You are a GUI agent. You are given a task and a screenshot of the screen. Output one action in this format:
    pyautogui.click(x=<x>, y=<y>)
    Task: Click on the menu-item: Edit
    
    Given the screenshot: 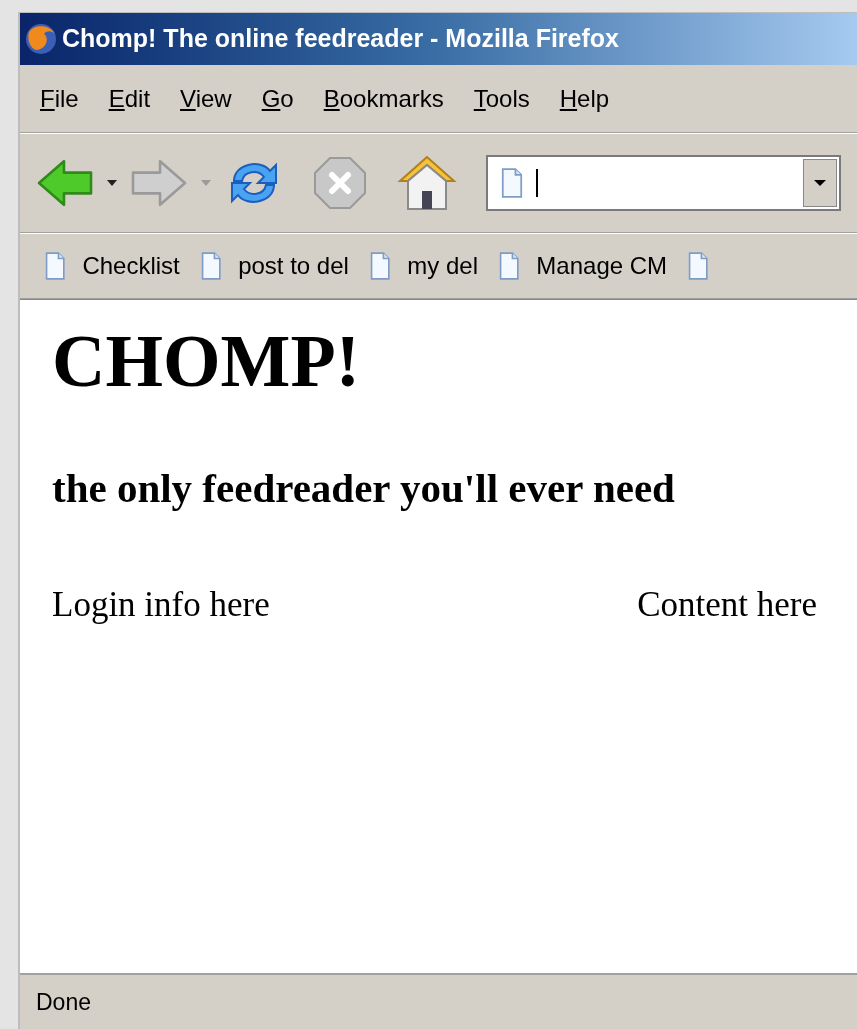 What is the action you would take?
    pyautogui.click(x=129, y=98)
    